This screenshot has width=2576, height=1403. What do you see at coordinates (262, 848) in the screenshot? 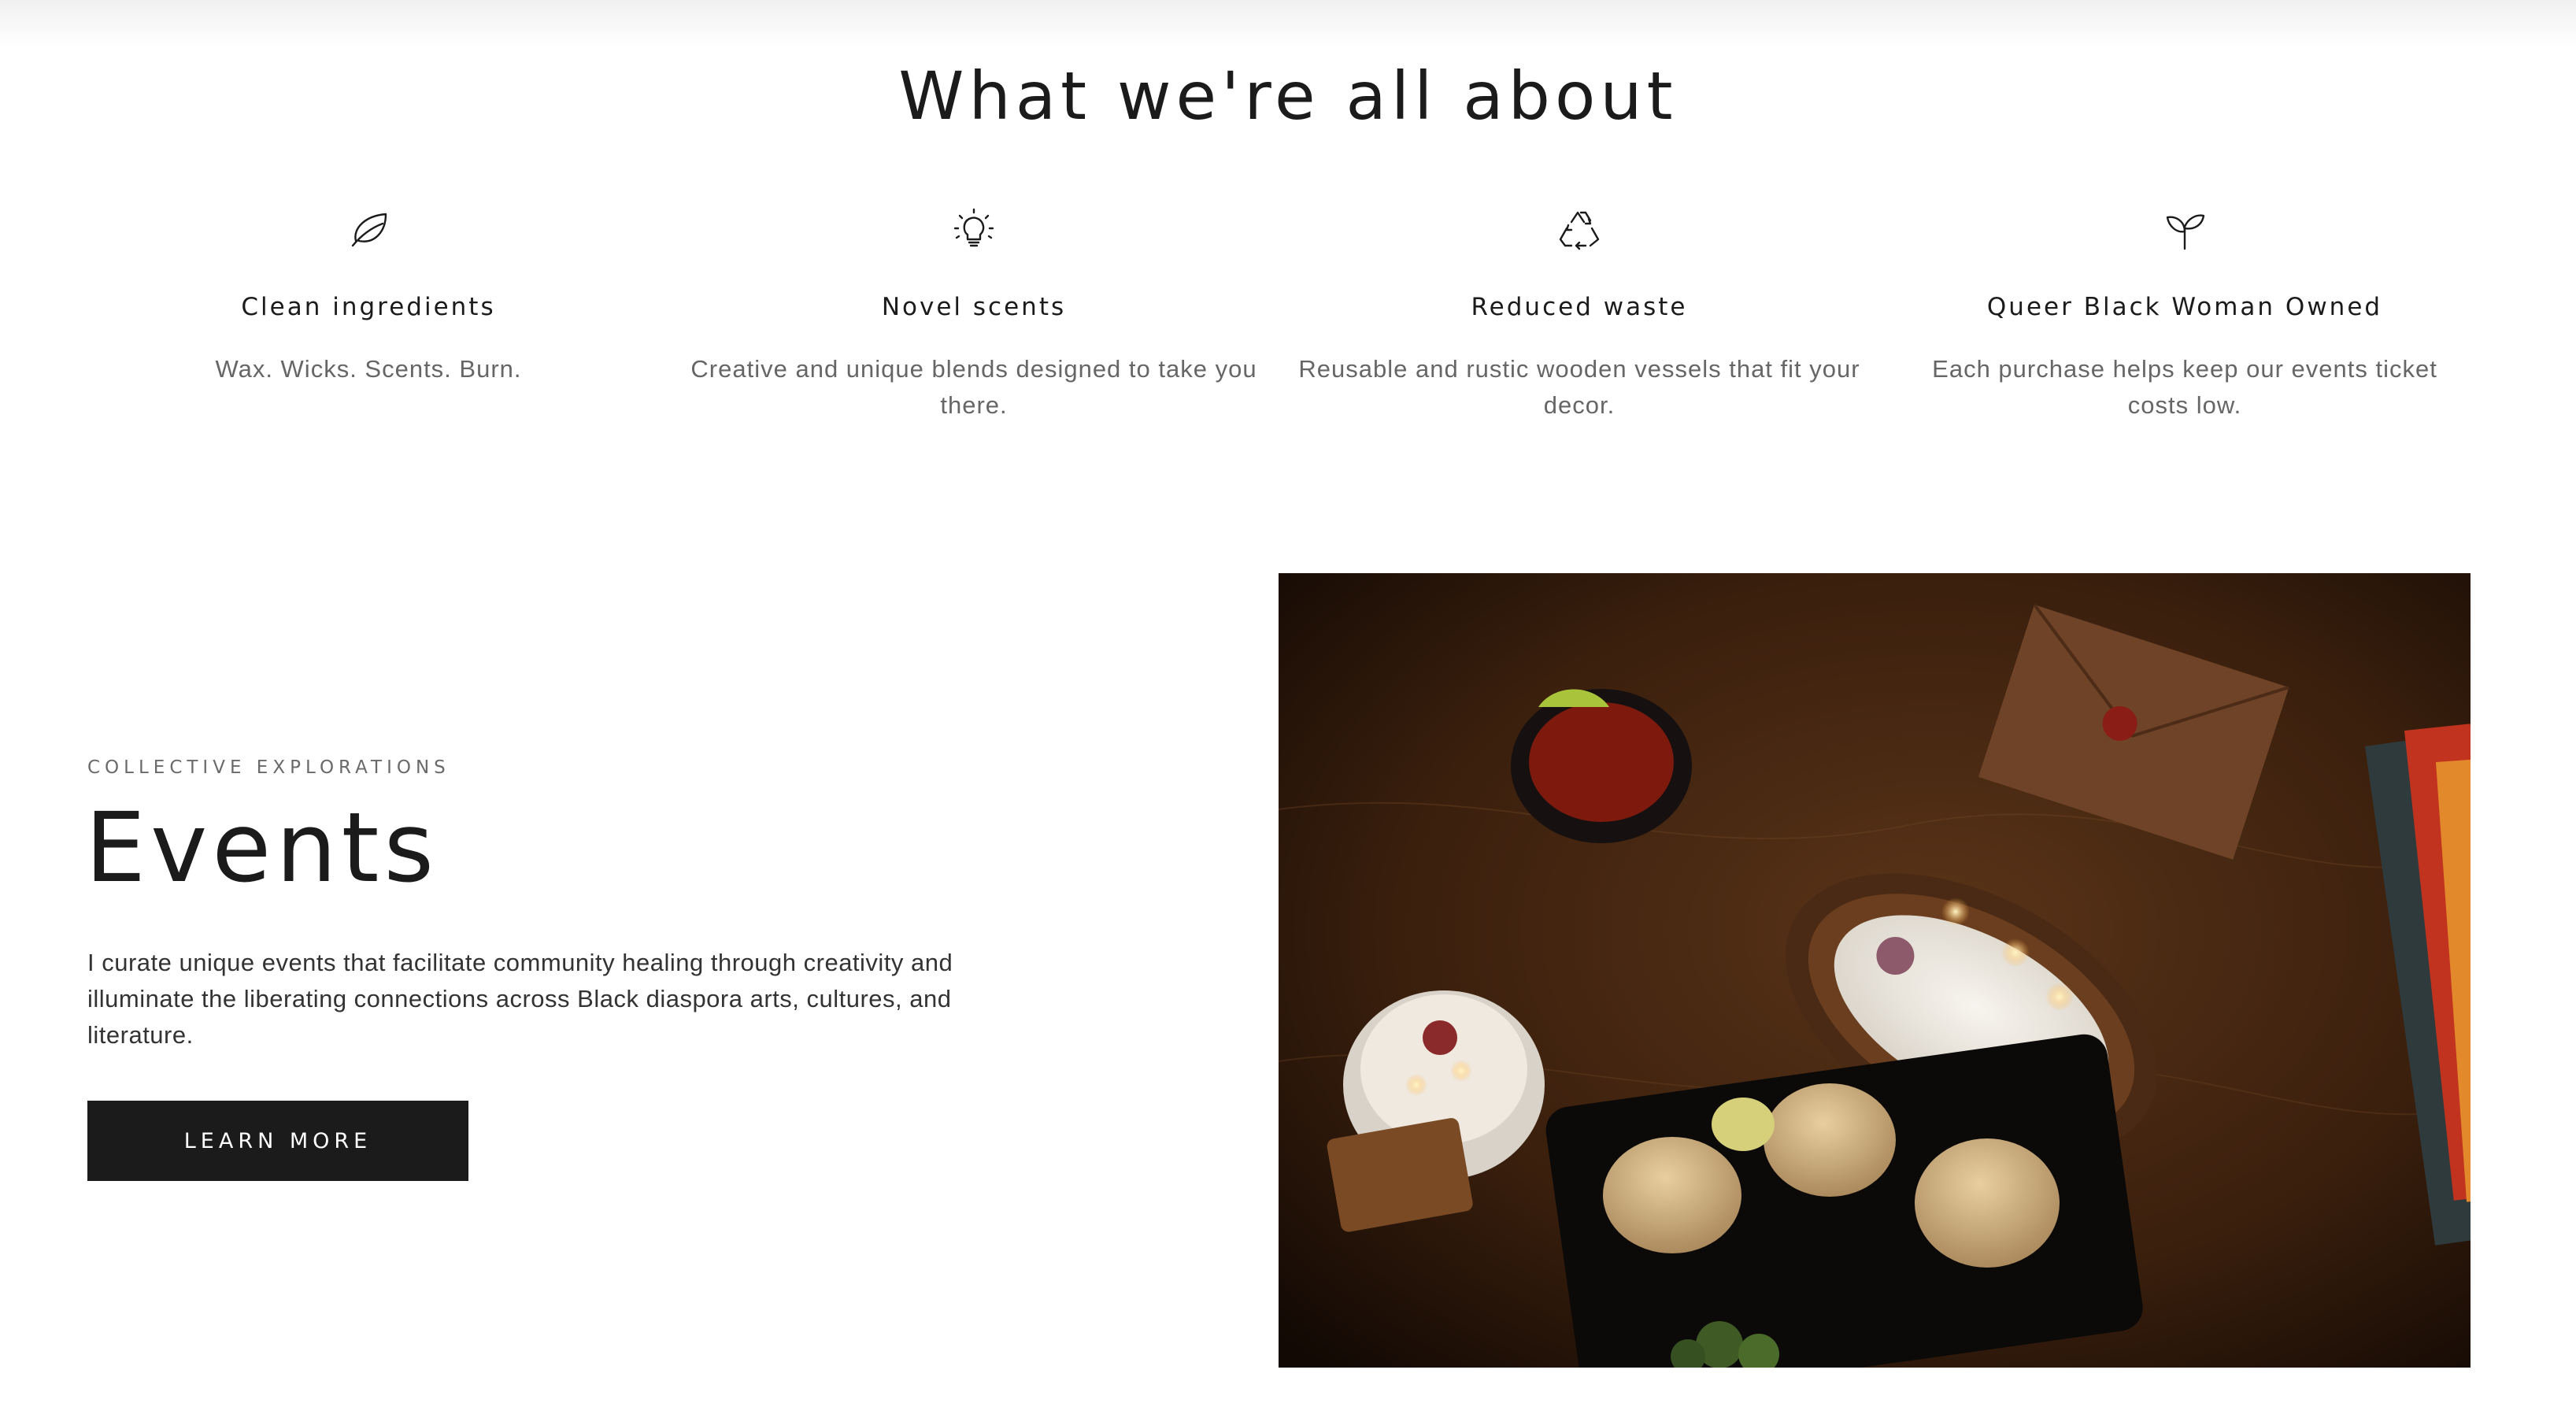
I see `events-heading: Events` at bounding box center [262, 848].